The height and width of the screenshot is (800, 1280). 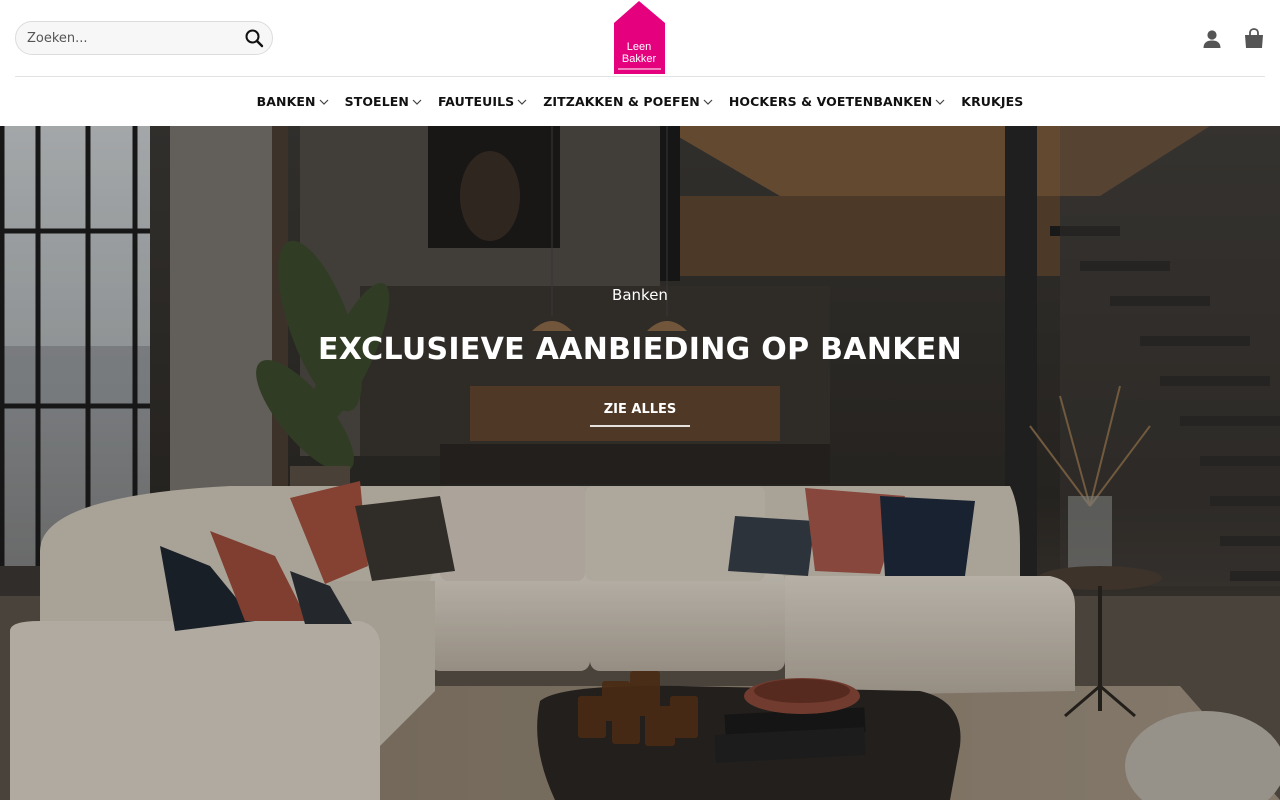 What do you see at coordinates (639, 59) in the screenshot?
I see `logo-line-2: Bakker` at bounding box center [639, 59].